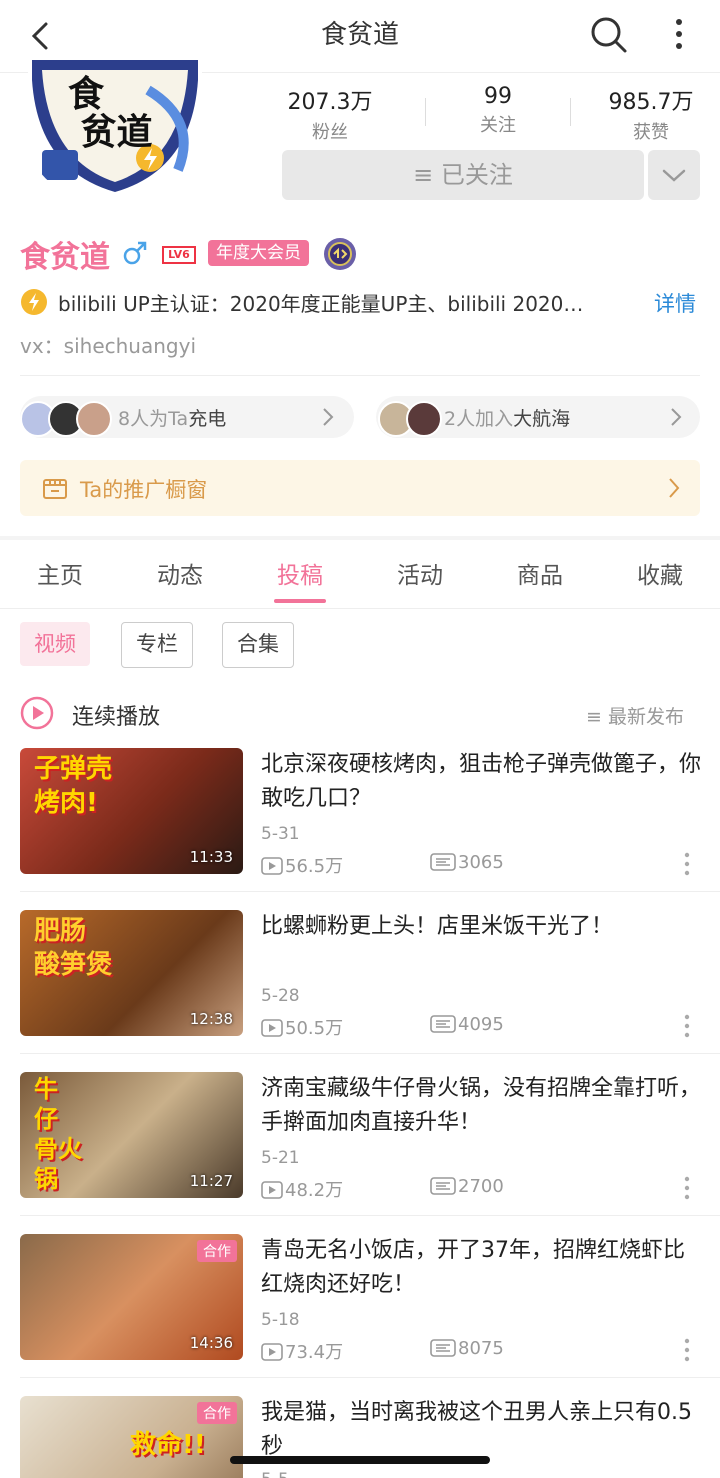 This screenshot has height=1478, width=720. Describe the element at coordinates (131, 973) in the screenshot. I see `video-thumbnail: 肥肠 酸笋煲 12:38` at that location.